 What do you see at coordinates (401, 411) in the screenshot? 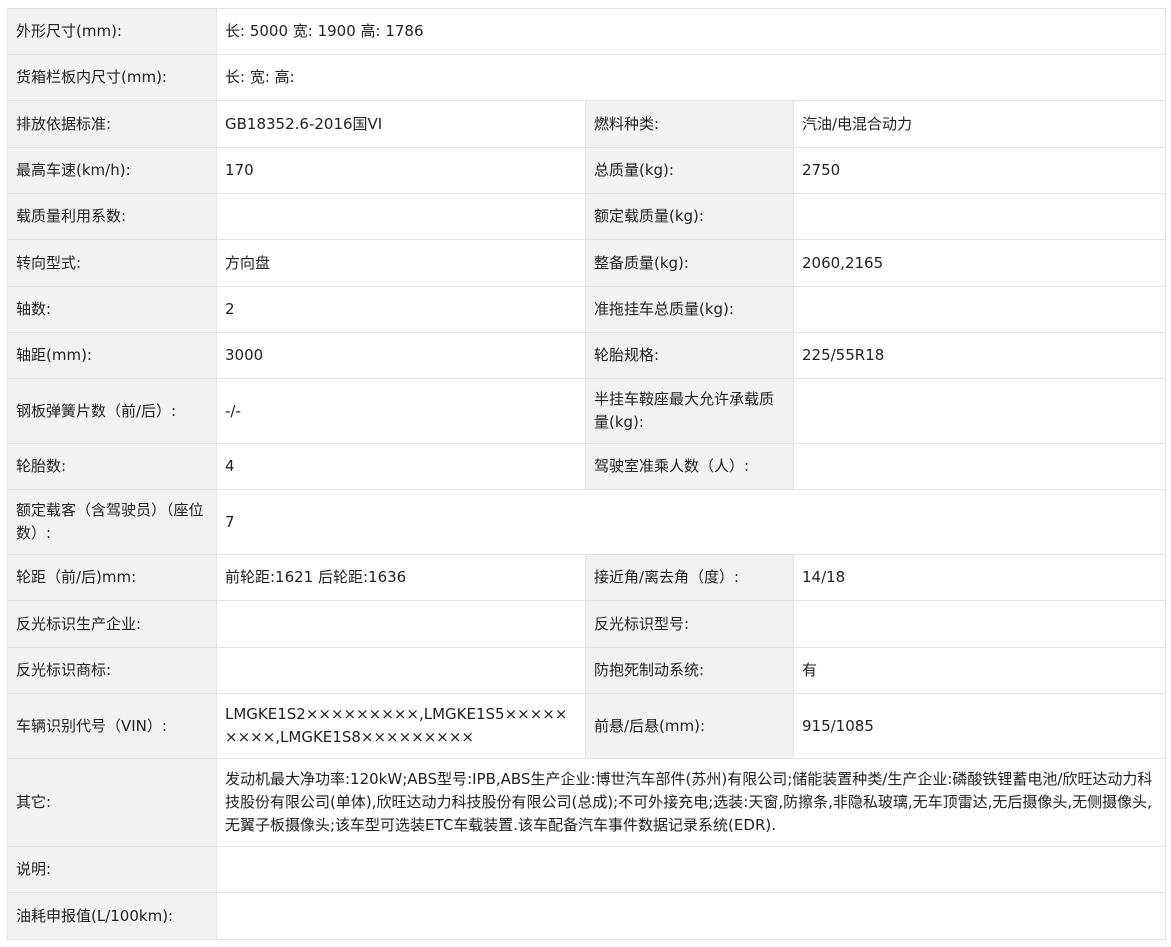
I see `spec-value: -/-` at bounding box center [401, 411].